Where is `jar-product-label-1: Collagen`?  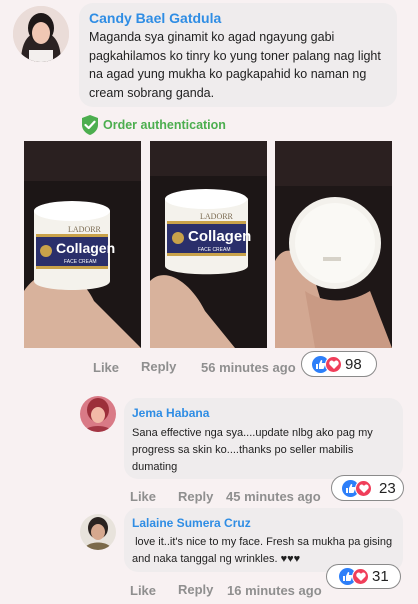 jar-product-label-1: Collagen is located at coordinates (85, 248).